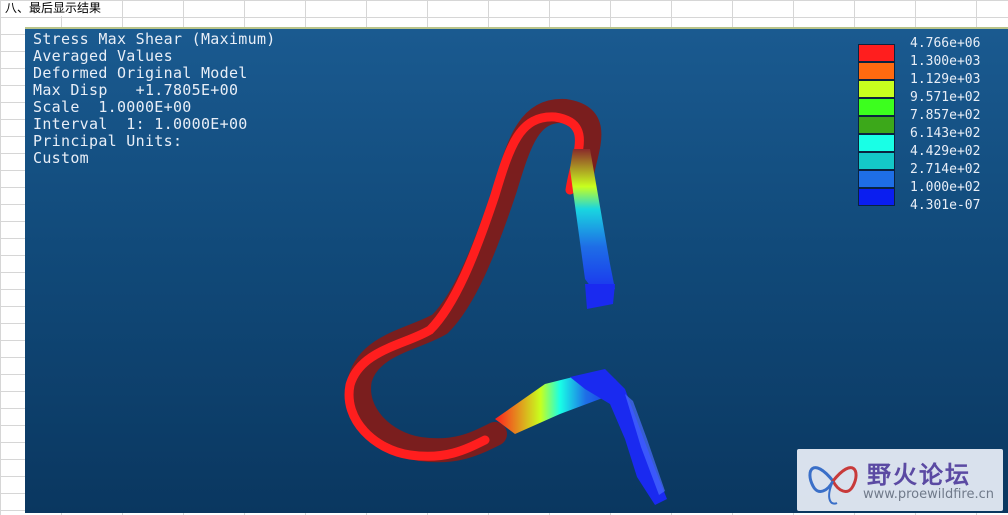  What do you see at coordinates (945, 61) in the screenshot?
I see `legend-label: 1.300e+03` at bounding box center [945, 61].